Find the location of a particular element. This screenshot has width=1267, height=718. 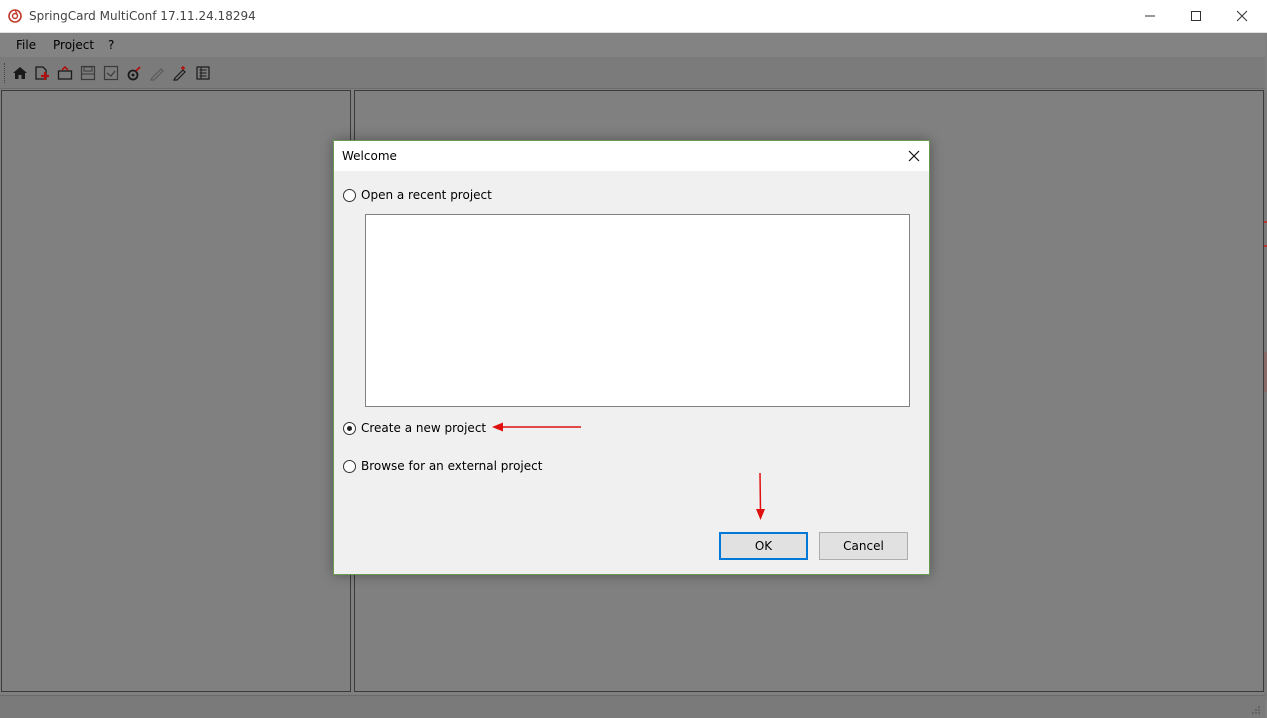

menu-file: File is located at coordinates (26, 45).